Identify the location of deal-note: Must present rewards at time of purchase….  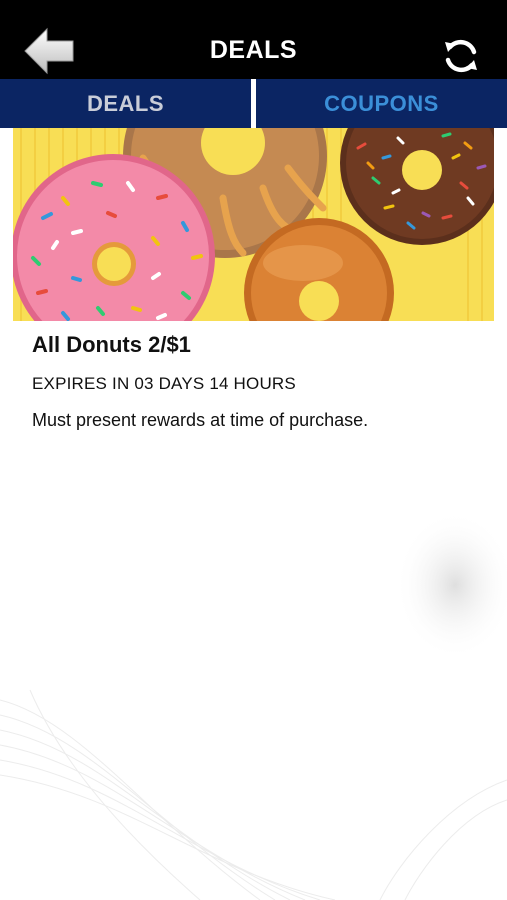
(200, 420).